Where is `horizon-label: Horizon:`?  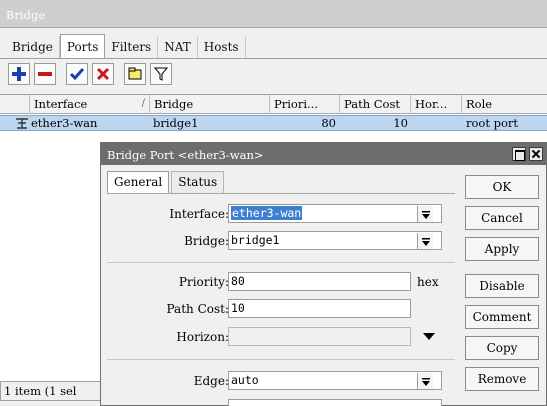 horizon-label: Horizon: is located at coordinates (202, 337).